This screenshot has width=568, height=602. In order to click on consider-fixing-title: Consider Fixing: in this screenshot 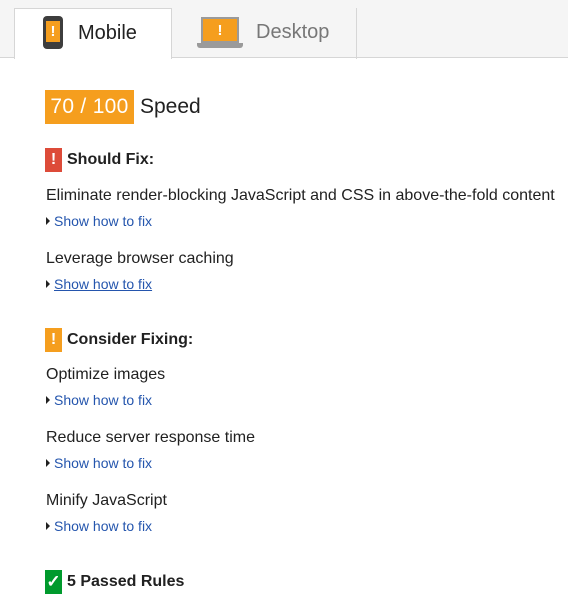, I will do `click(130, 339)`.